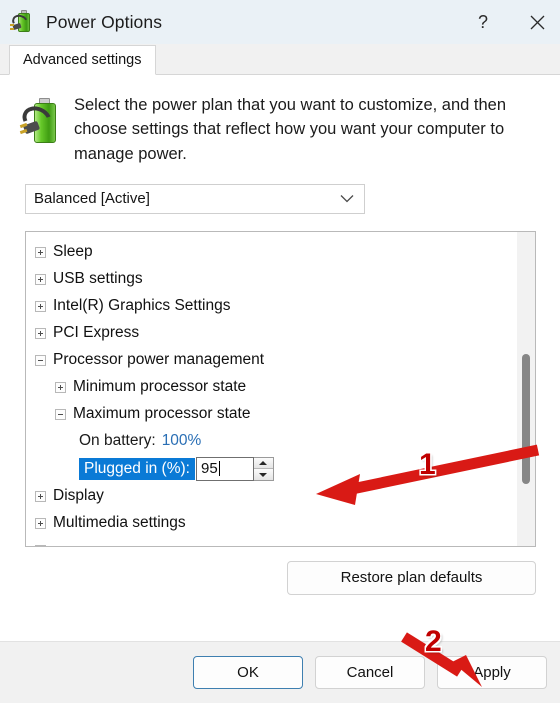 The height and width of the screenshot is (703, 560). I want to click on help-button: ?, so click(483, 22).